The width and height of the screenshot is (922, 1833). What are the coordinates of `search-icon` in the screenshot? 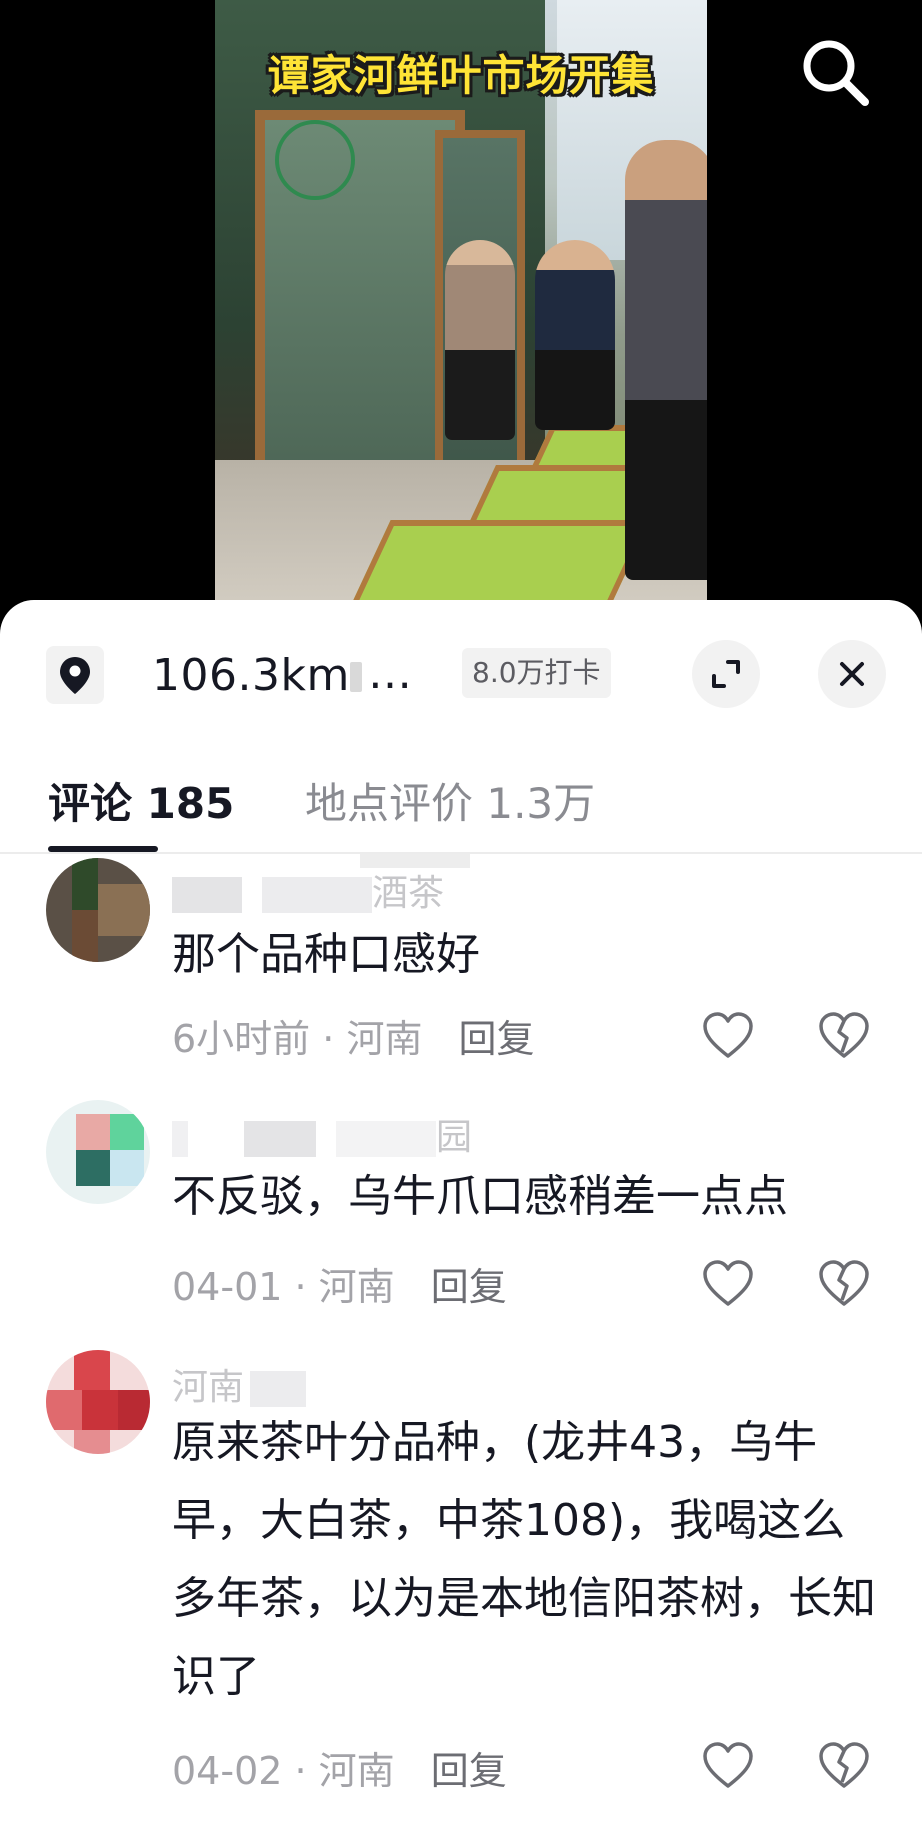 It's located at (836, 73).